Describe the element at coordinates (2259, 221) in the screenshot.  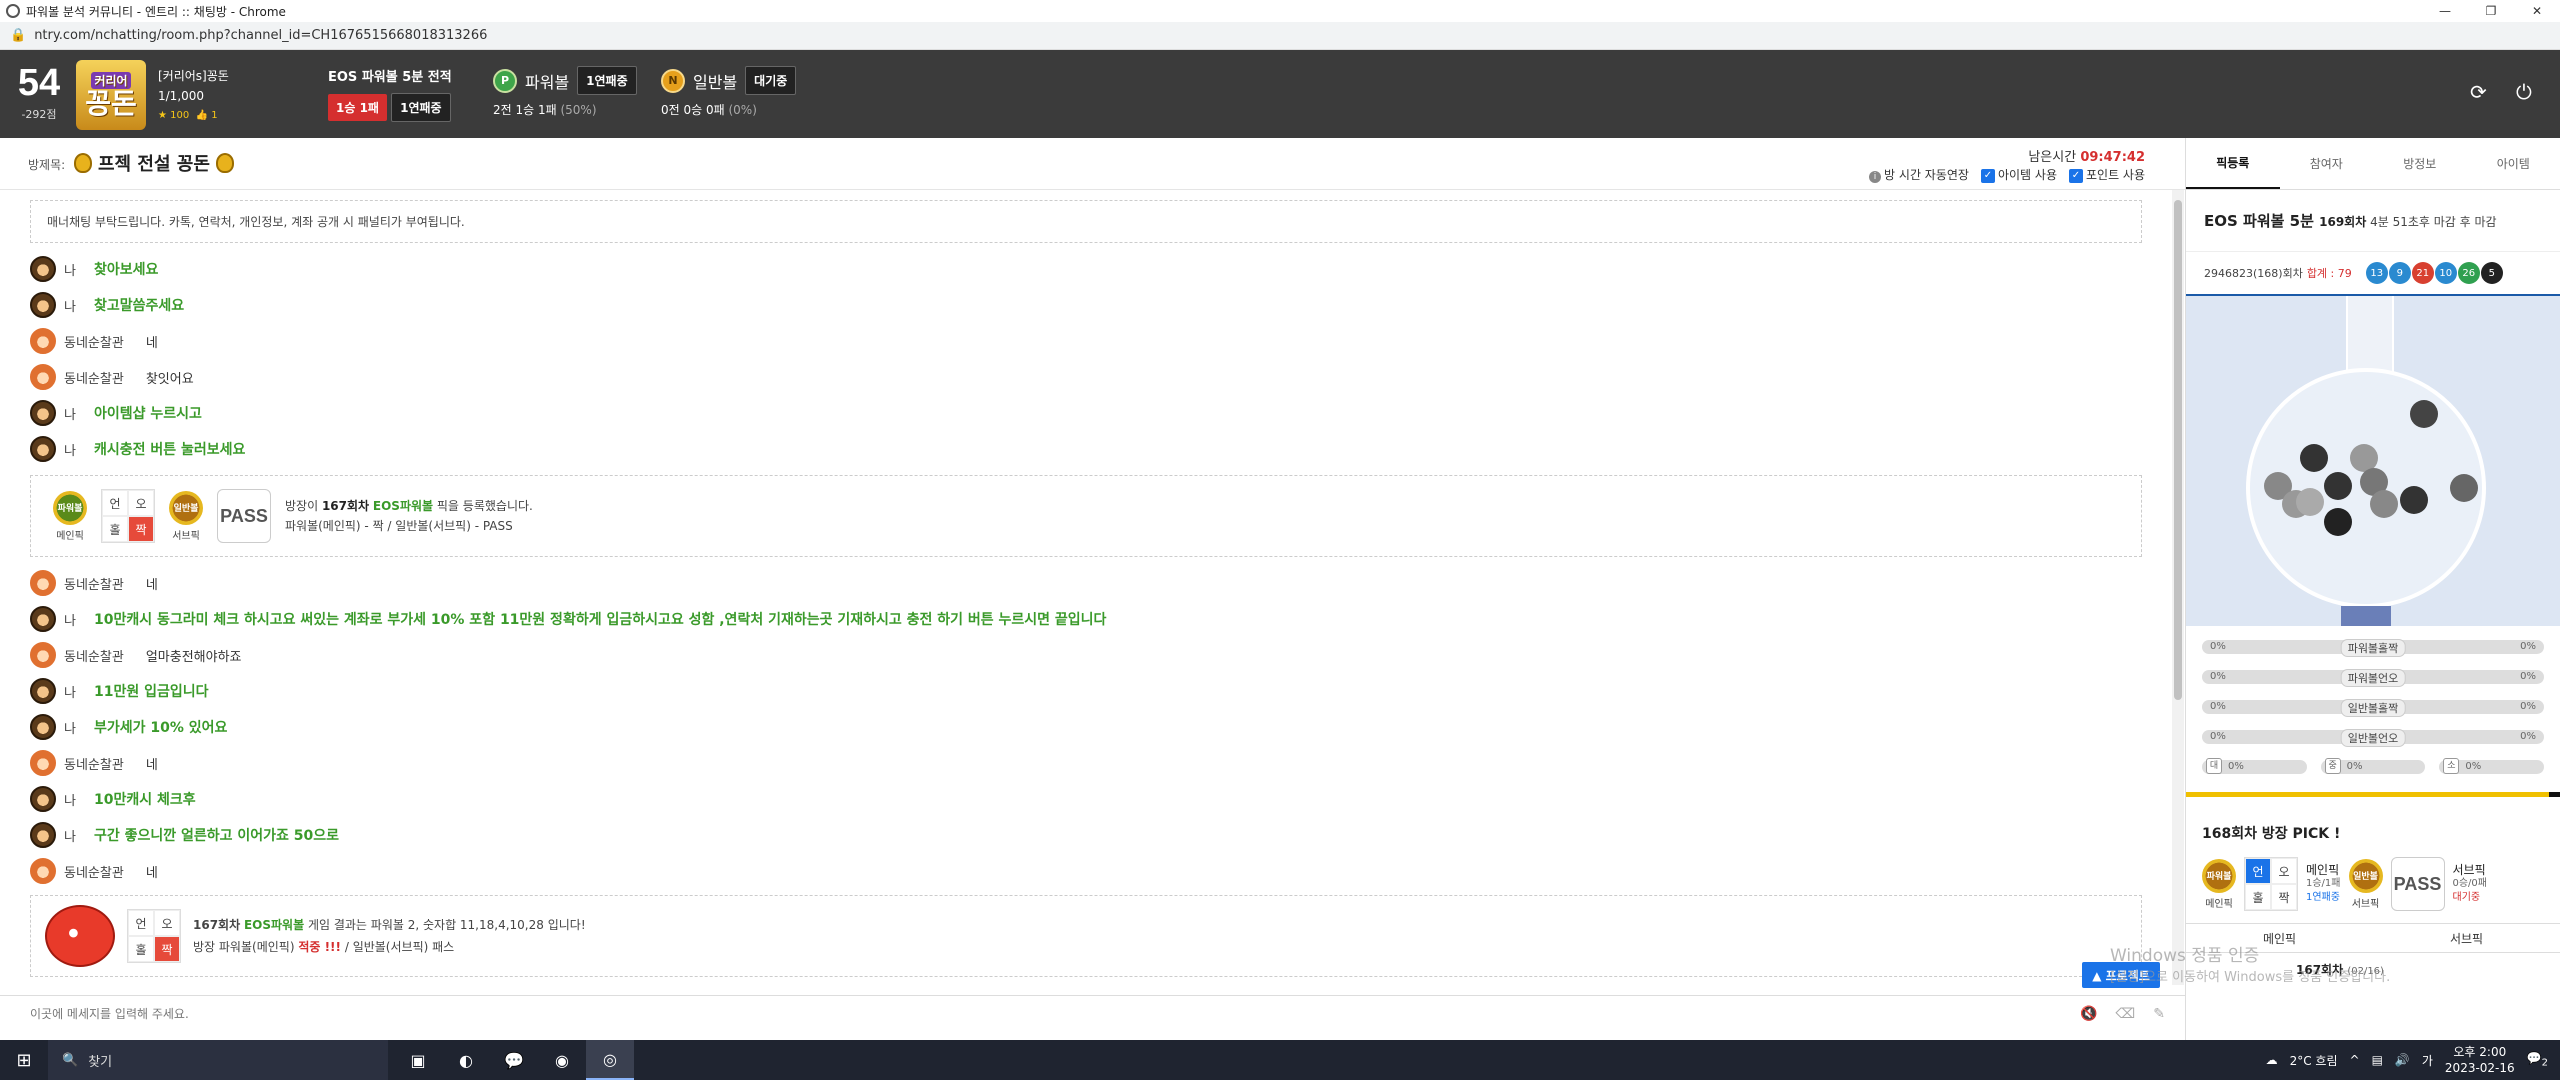
I see `game-title-text: EOS 파워볼 5분` at that location.